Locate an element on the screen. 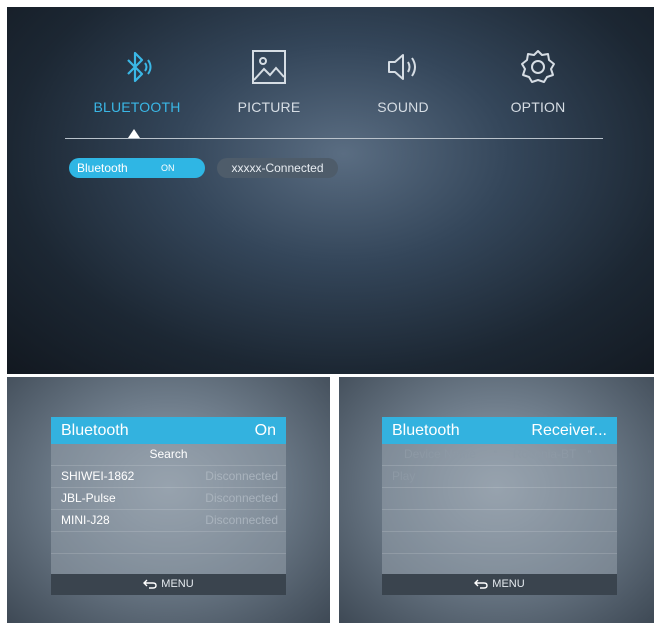 This screenshot has width=654, height=623. speaker-icon is located at coordinates (402, 67).